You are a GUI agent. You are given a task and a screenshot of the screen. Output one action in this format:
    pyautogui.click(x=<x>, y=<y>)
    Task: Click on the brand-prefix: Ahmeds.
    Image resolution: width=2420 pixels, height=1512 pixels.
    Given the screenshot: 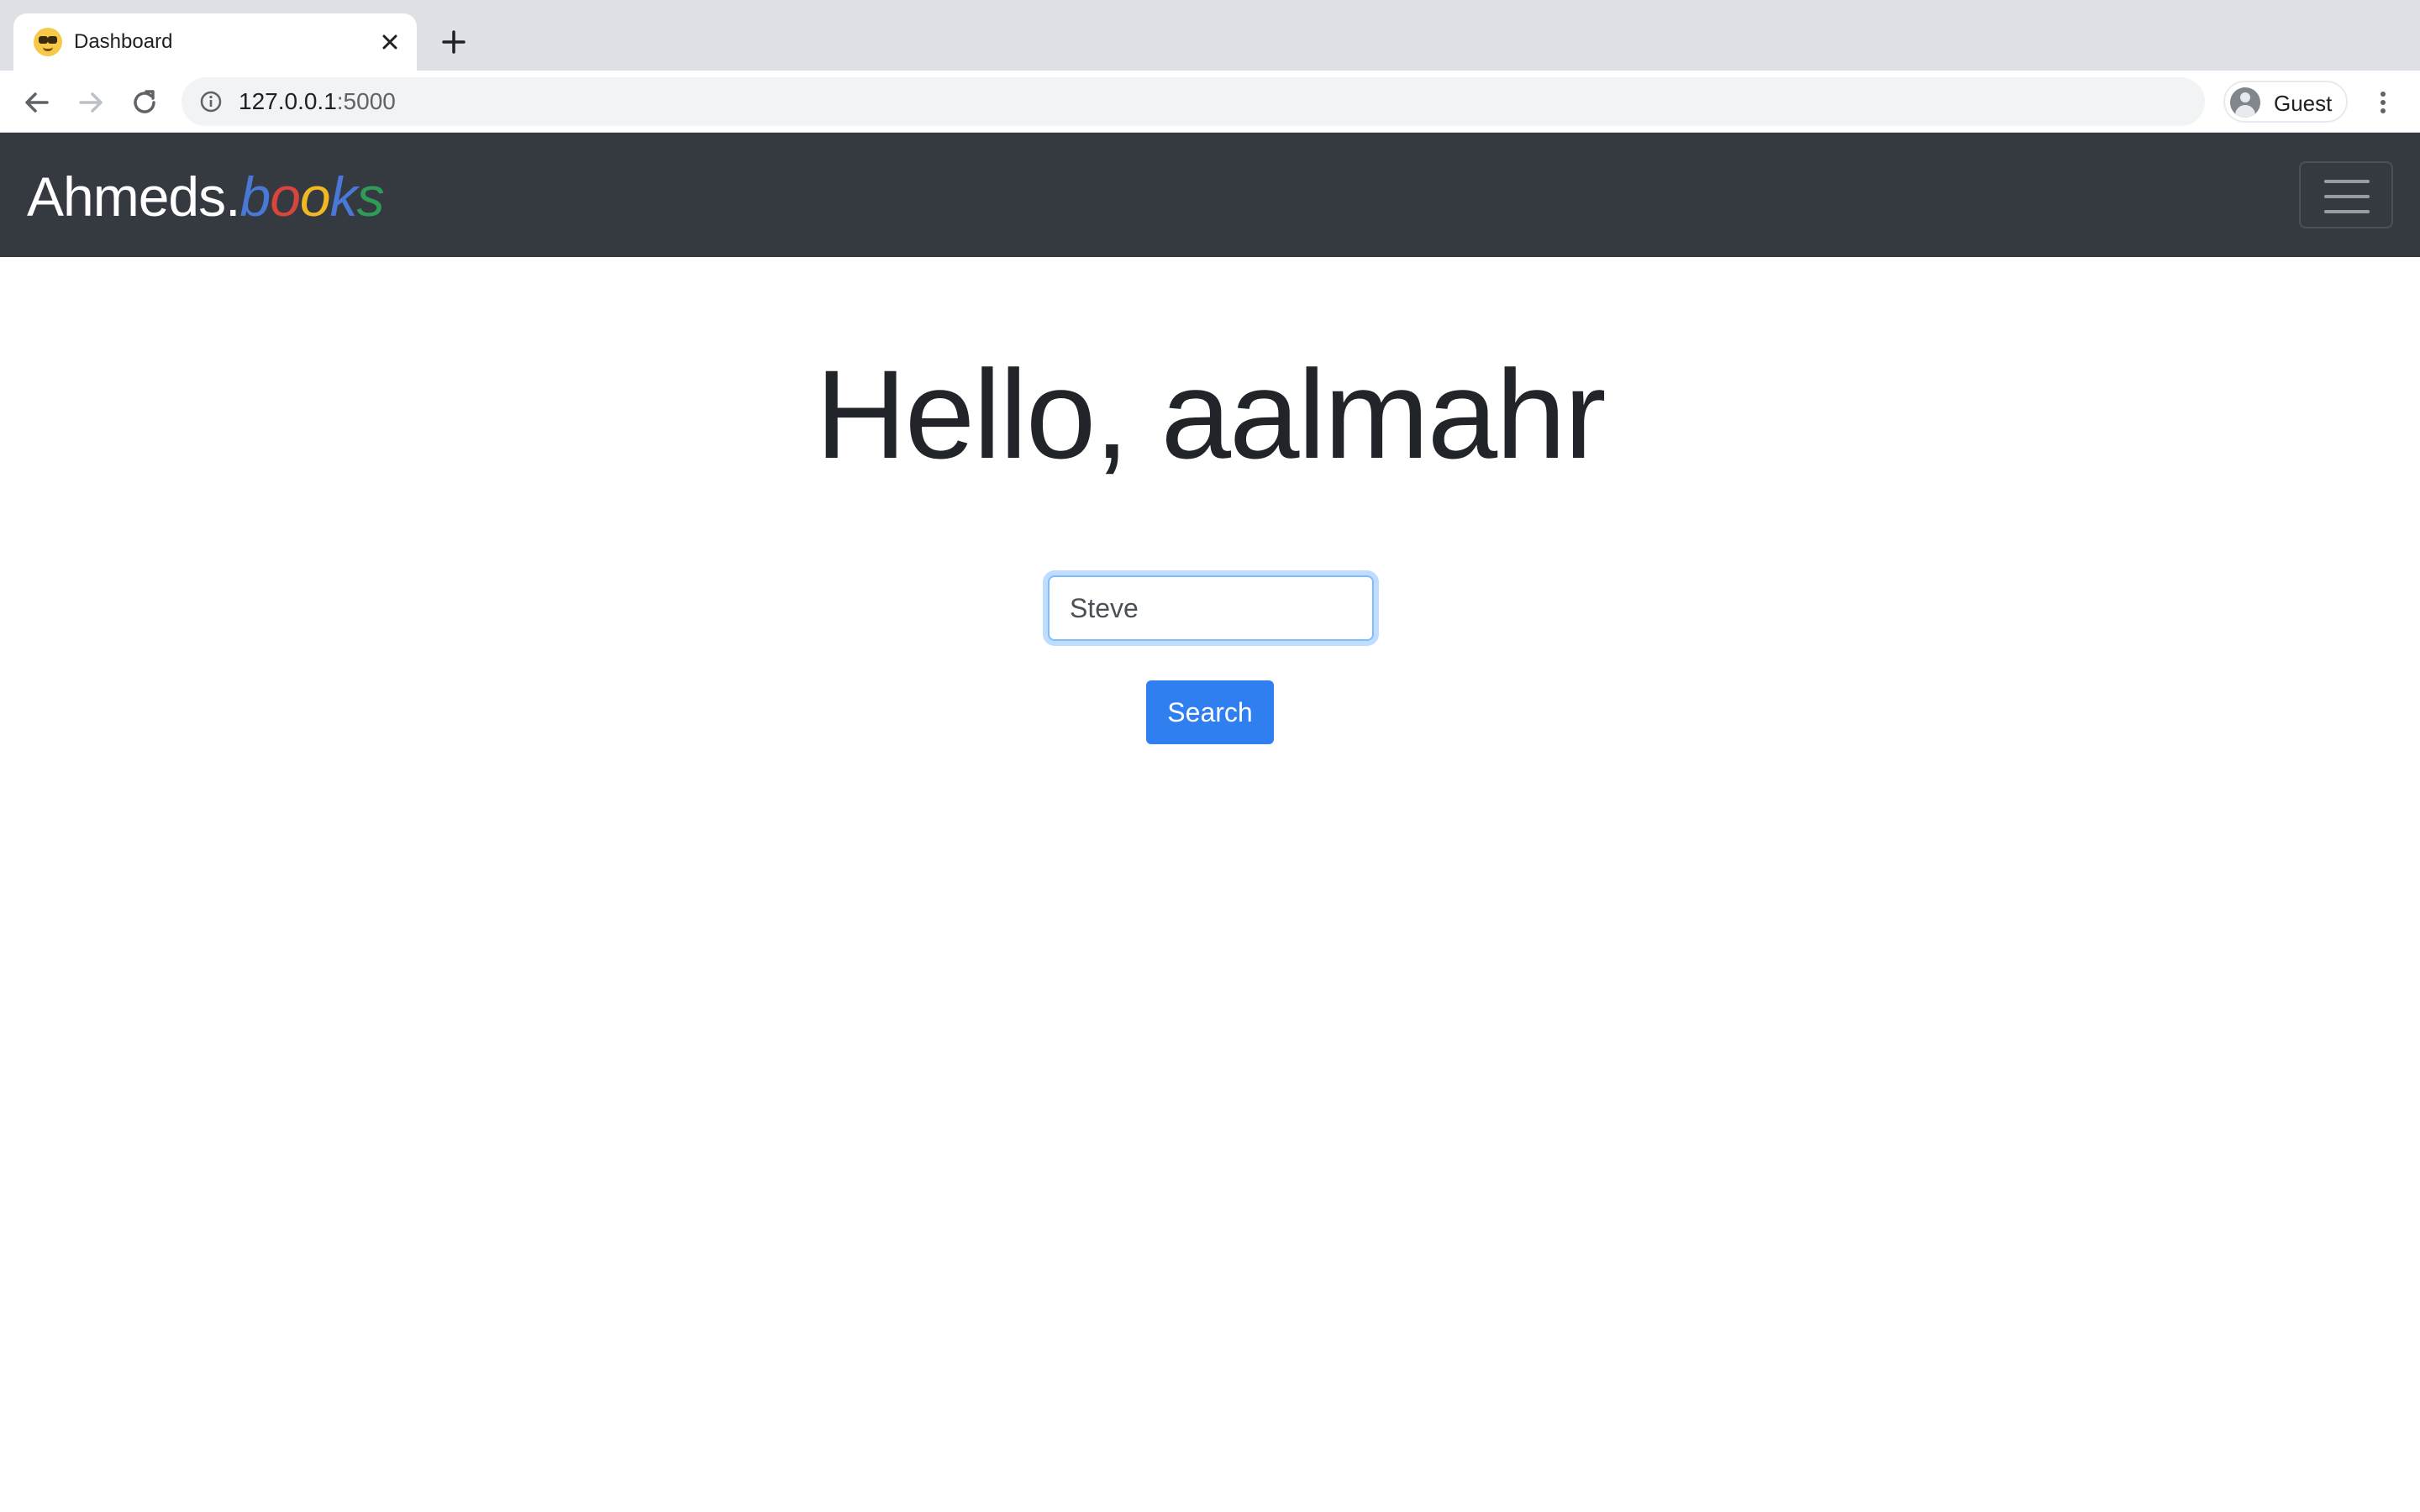 What is the action you would take?
    pyautogui.click(x=133, y=196)
    